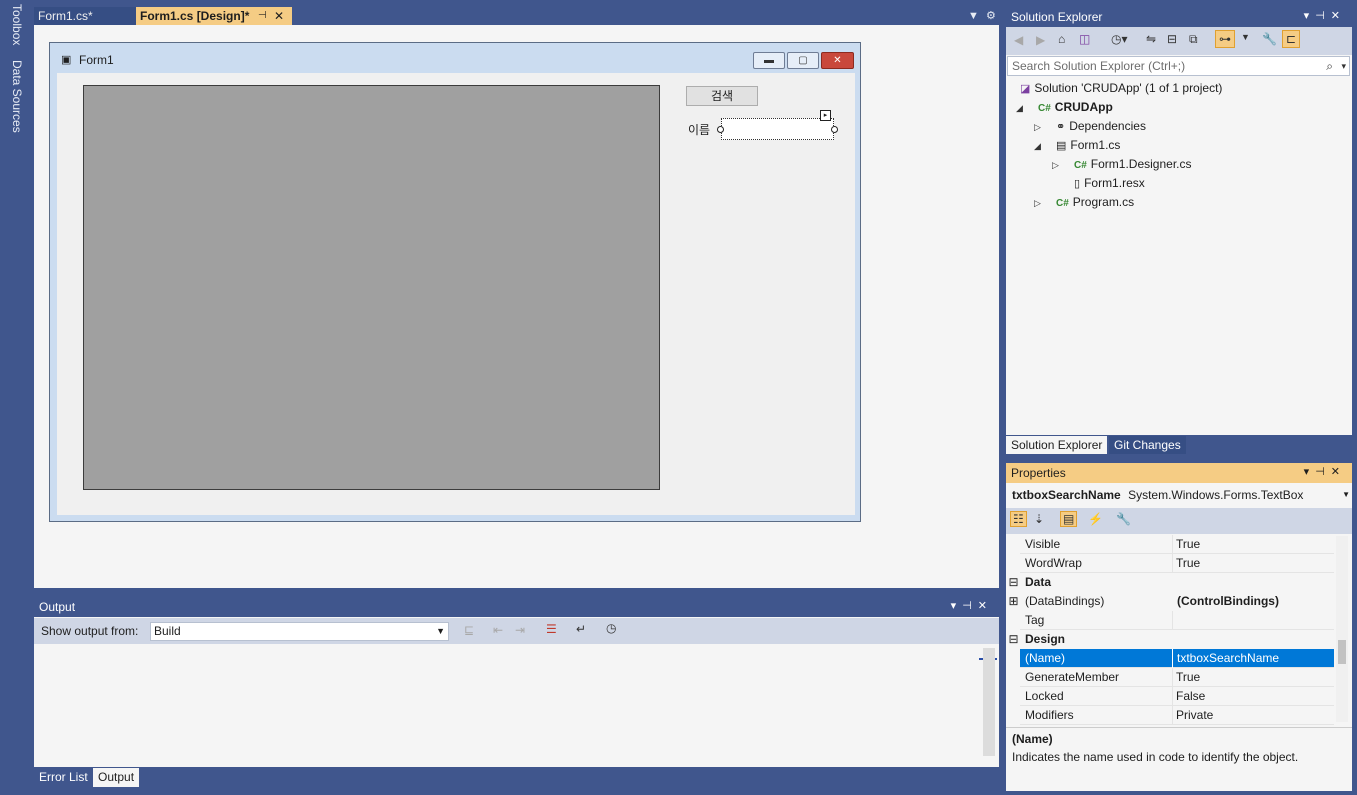 The height and width of the screenshot is (795, 1357). I want to click on settings-gear-icon: ⚙, so click(991, 15).